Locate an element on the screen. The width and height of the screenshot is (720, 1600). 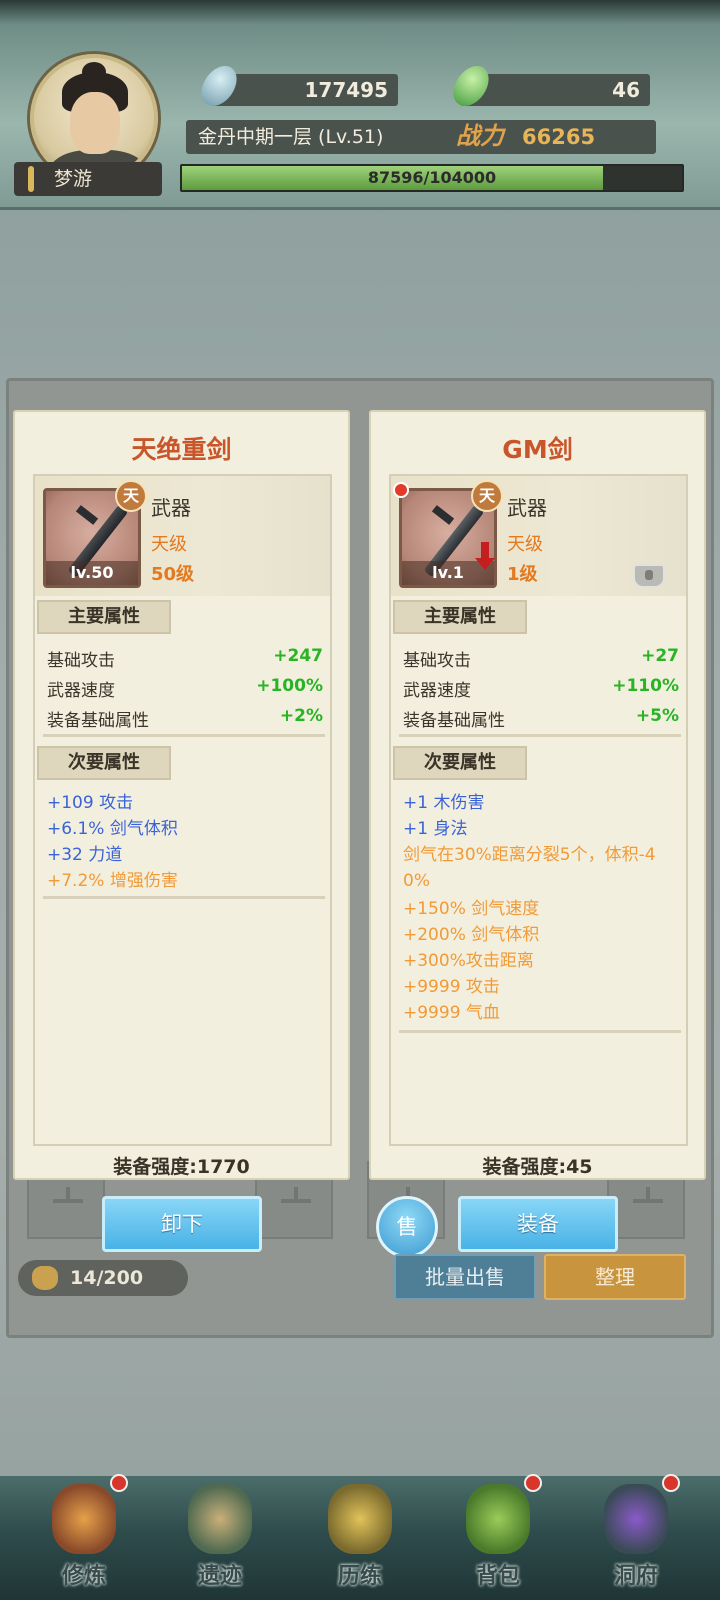
item-level: 50级 is located at coordinates (173, 574).